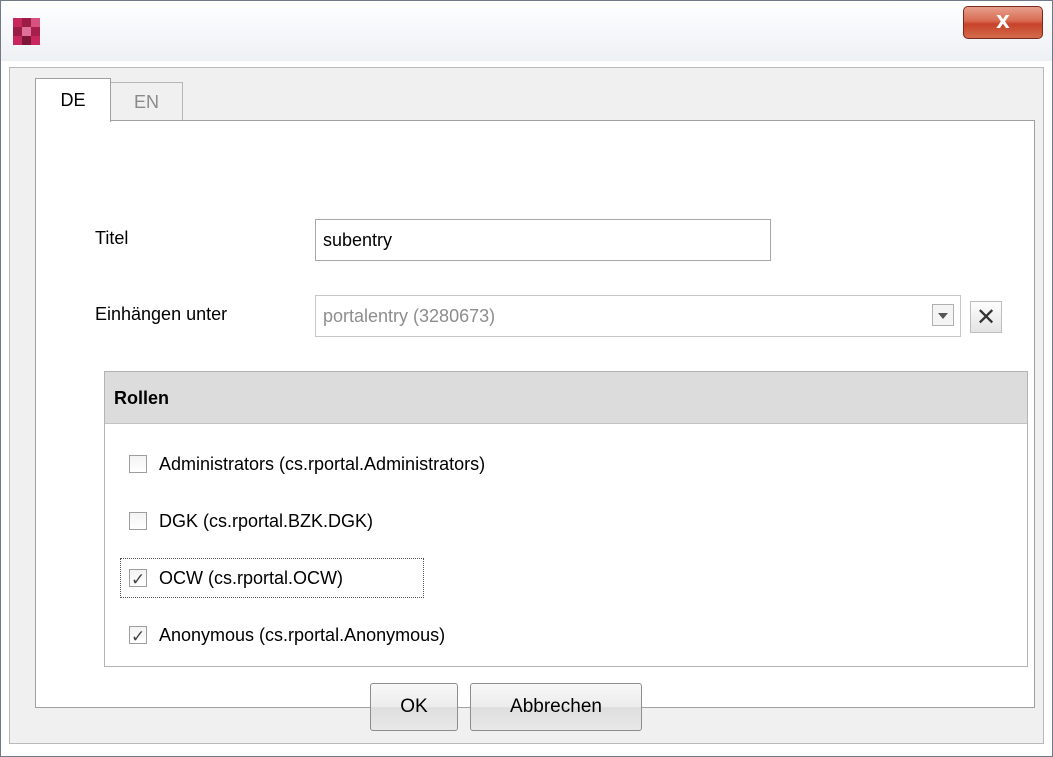 The image size is (1053, 757). Describe the element at coordinates (138, 637) in the screenshot. I see `checkbox-anonymous` at that location.